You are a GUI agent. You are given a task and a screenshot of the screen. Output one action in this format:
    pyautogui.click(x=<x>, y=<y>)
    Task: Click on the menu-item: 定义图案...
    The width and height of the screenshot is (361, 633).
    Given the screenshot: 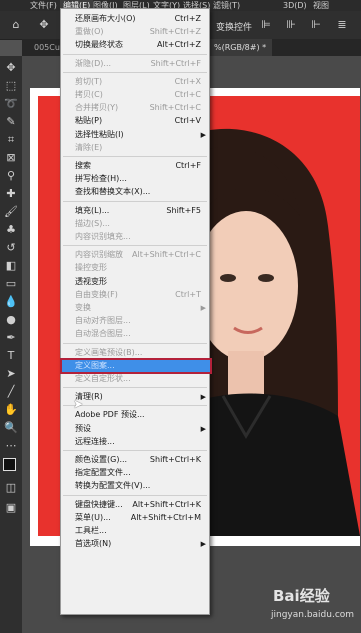 What is the action you would take?
    pyautogui.click(x=136, y=365)
    